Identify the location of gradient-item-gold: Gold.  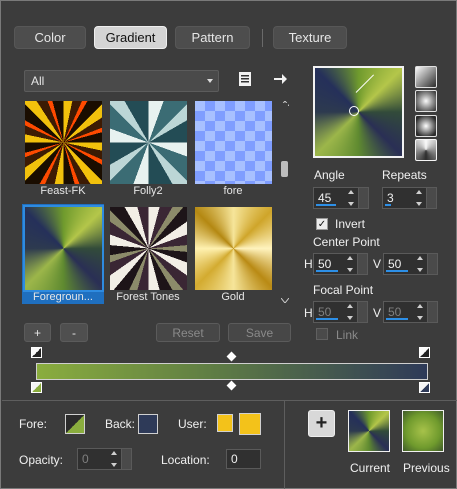
(233, 254).